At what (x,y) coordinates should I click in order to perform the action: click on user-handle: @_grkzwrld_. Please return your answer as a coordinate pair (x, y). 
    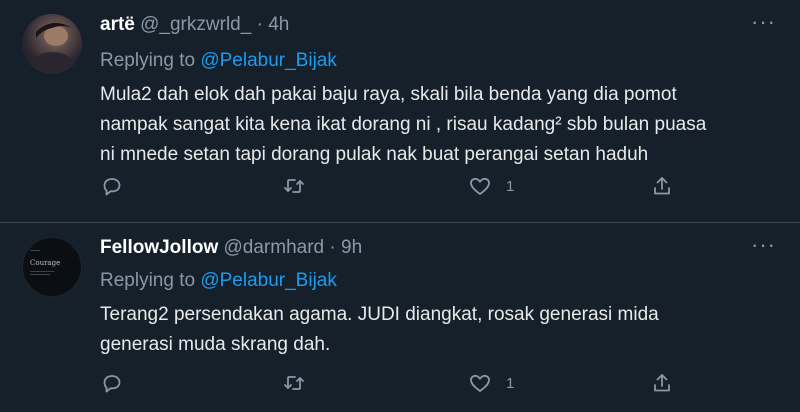
    Looking at the image, I should click on (195, 24).